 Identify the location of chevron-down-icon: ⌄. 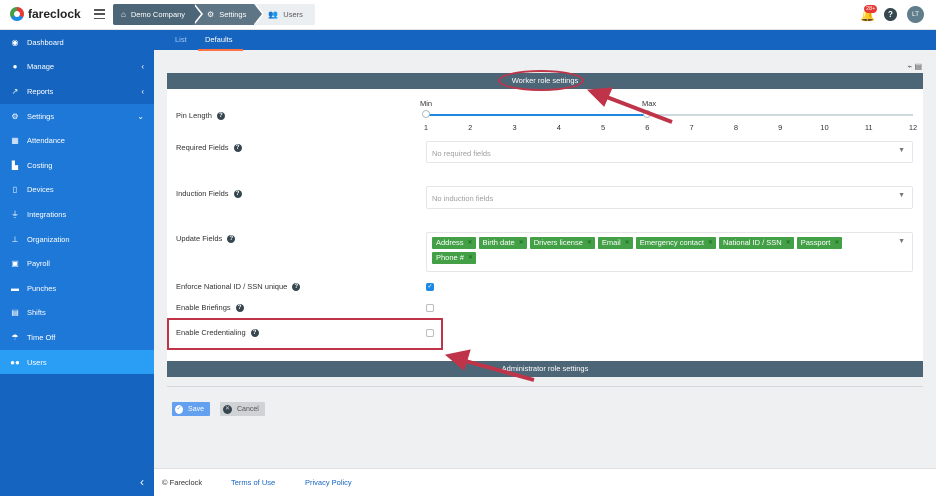
(140, 116).